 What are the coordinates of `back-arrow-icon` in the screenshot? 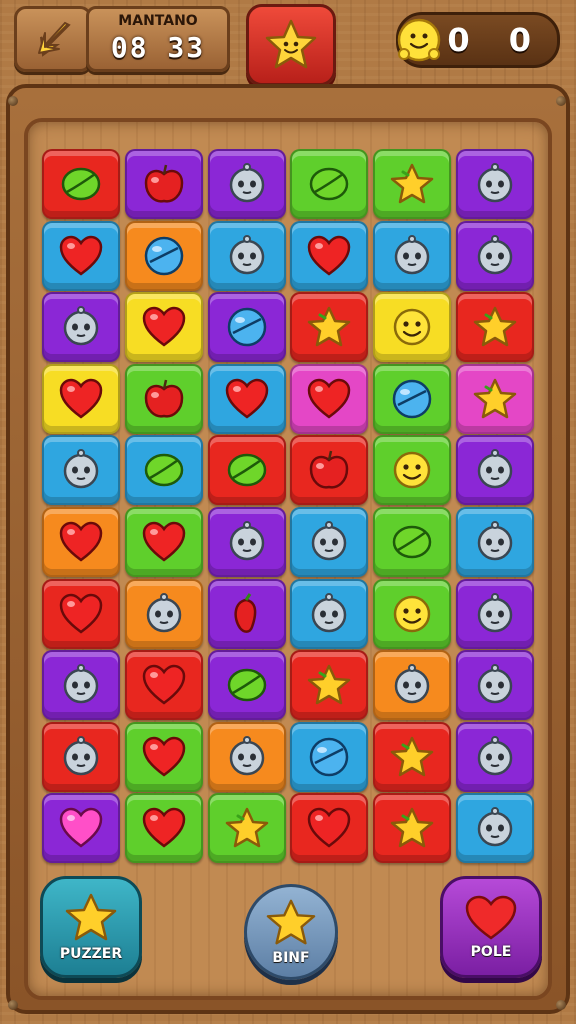 It's located at (54, 39).